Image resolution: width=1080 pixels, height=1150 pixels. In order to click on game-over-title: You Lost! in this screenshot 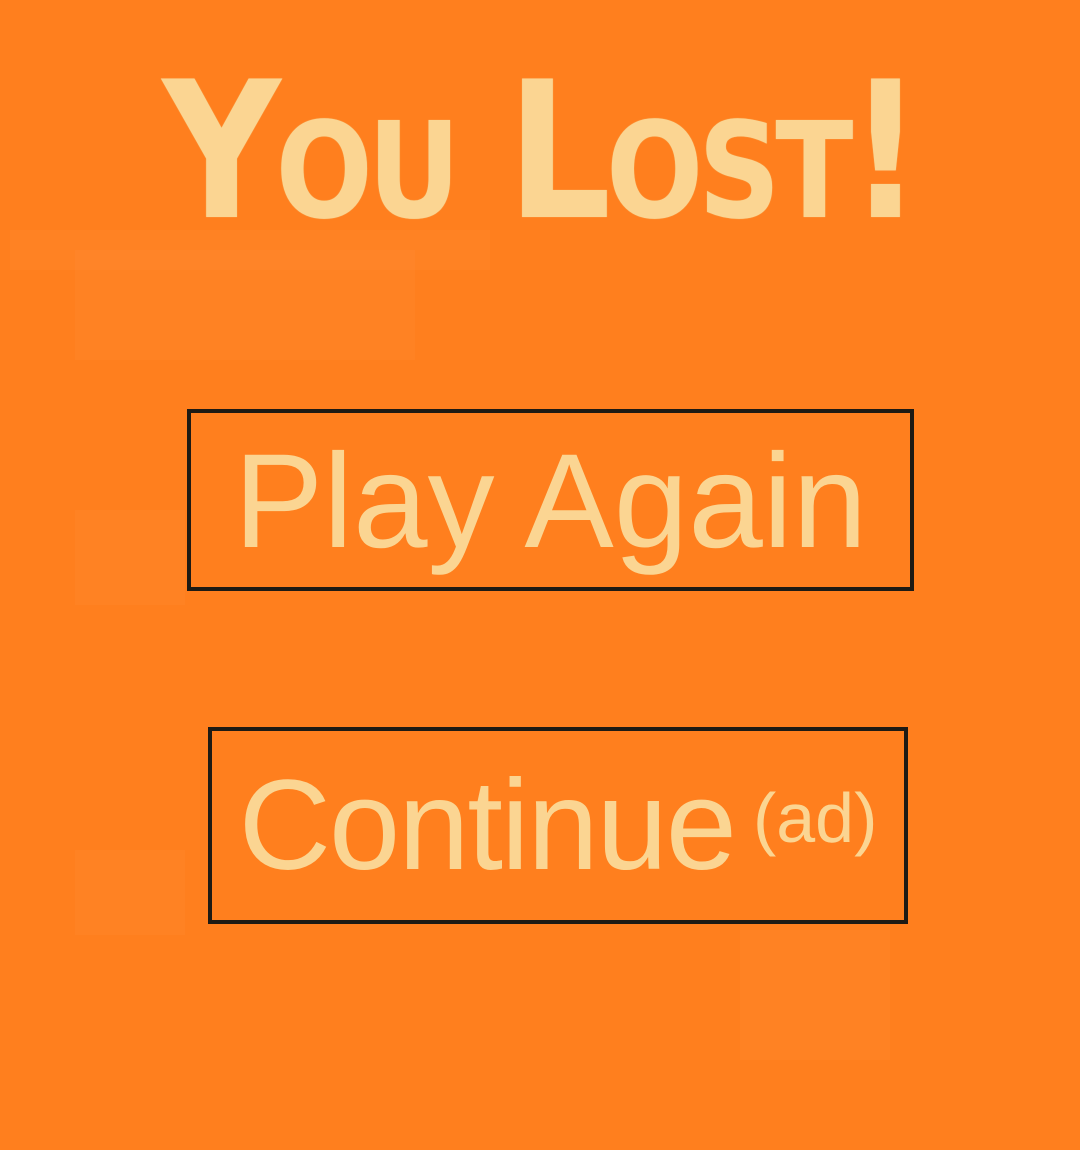, I will do `click(542, 151)`.